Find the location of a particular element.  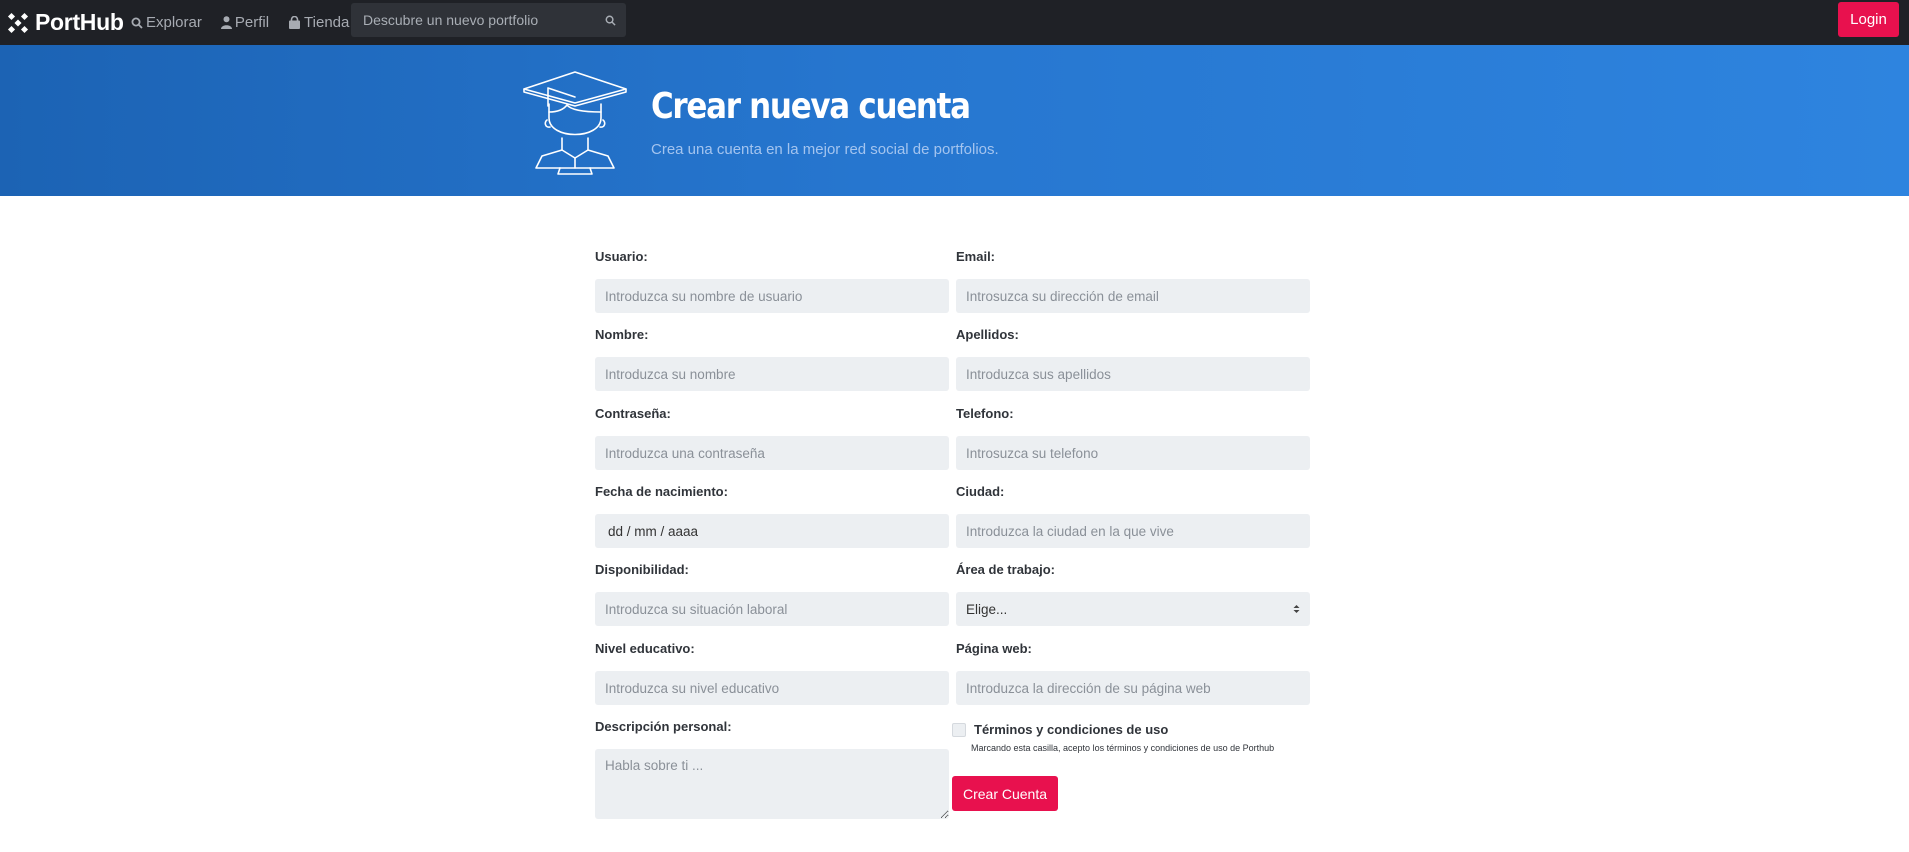

field-pagina-web: Página web: is located at coordinates (1133, 673).